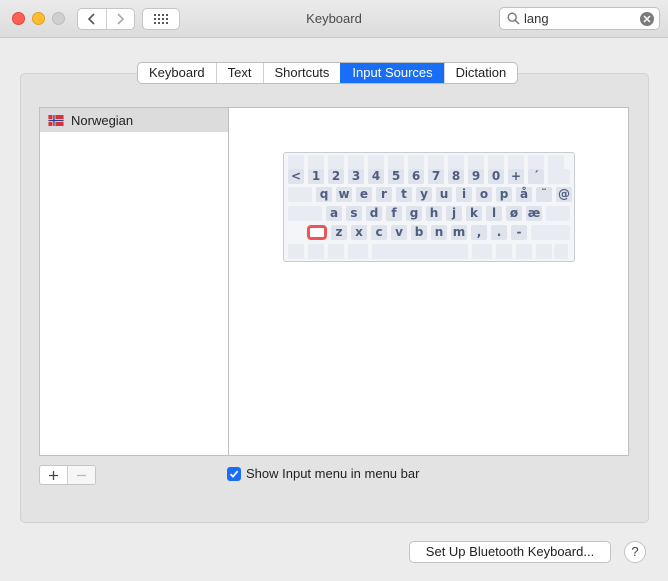  I want to click on control-key, so click(316, 251).